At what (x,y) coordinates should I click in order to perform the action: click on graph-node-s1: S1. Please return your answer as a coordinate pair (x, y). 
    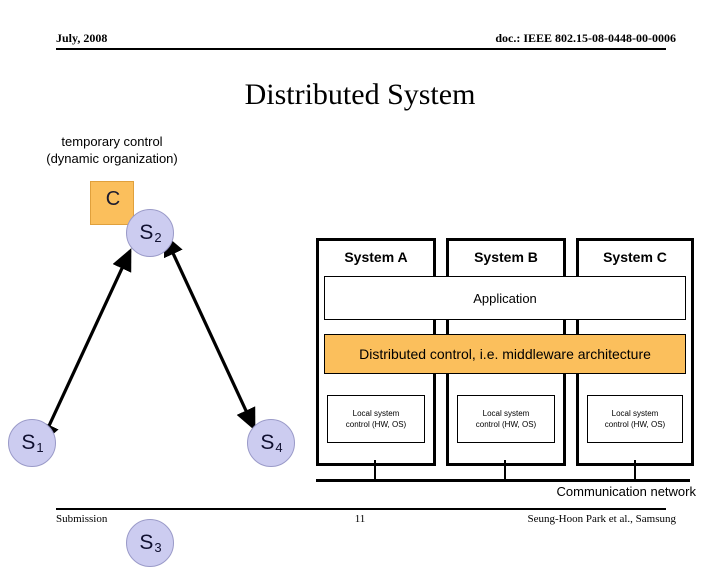
    Looking at the image, I should click on (32, 443).